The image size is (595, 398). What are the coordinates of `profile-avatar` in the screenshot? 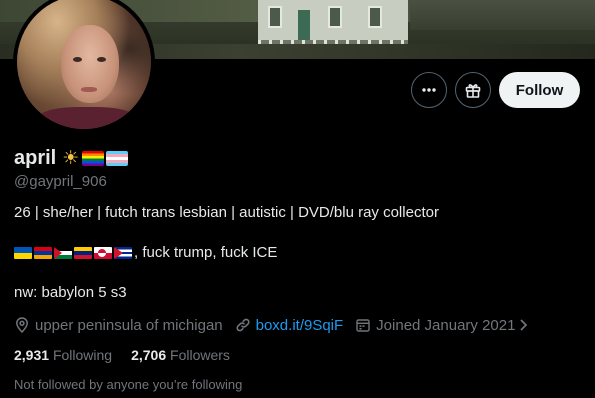 It's located at (84, 66).